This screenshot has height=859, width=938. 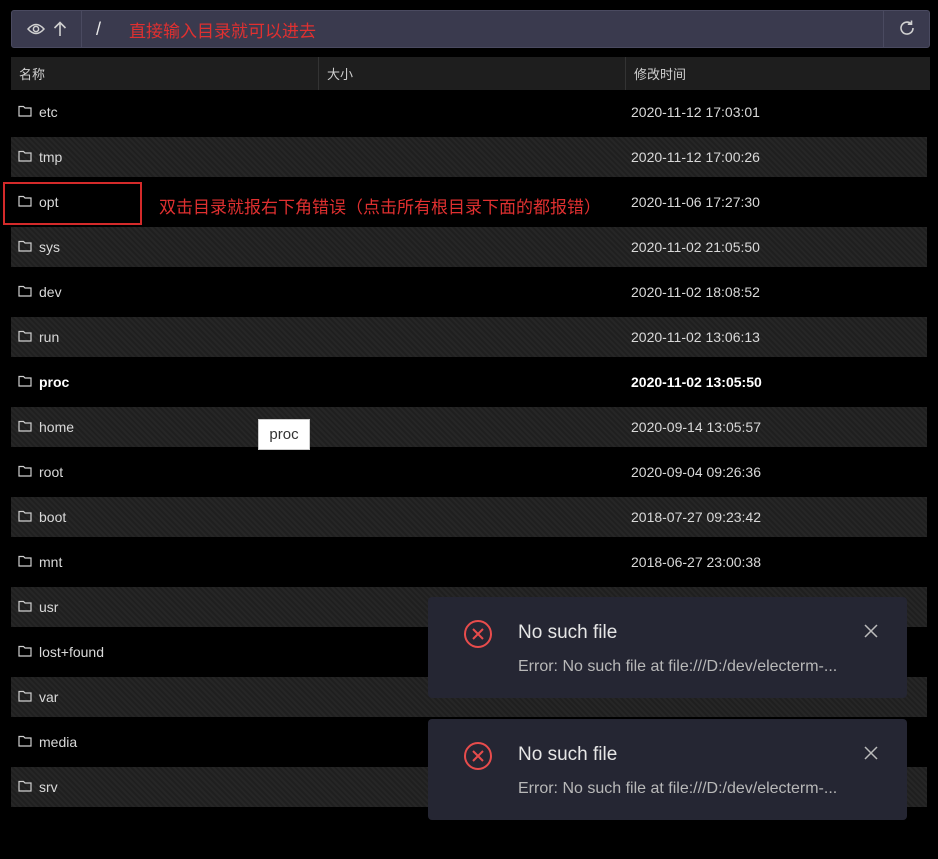 What do you see at coordinates (318, 382) in the screenshot?
I see `file-name-cell: proc` at bounding box center [318, 382].